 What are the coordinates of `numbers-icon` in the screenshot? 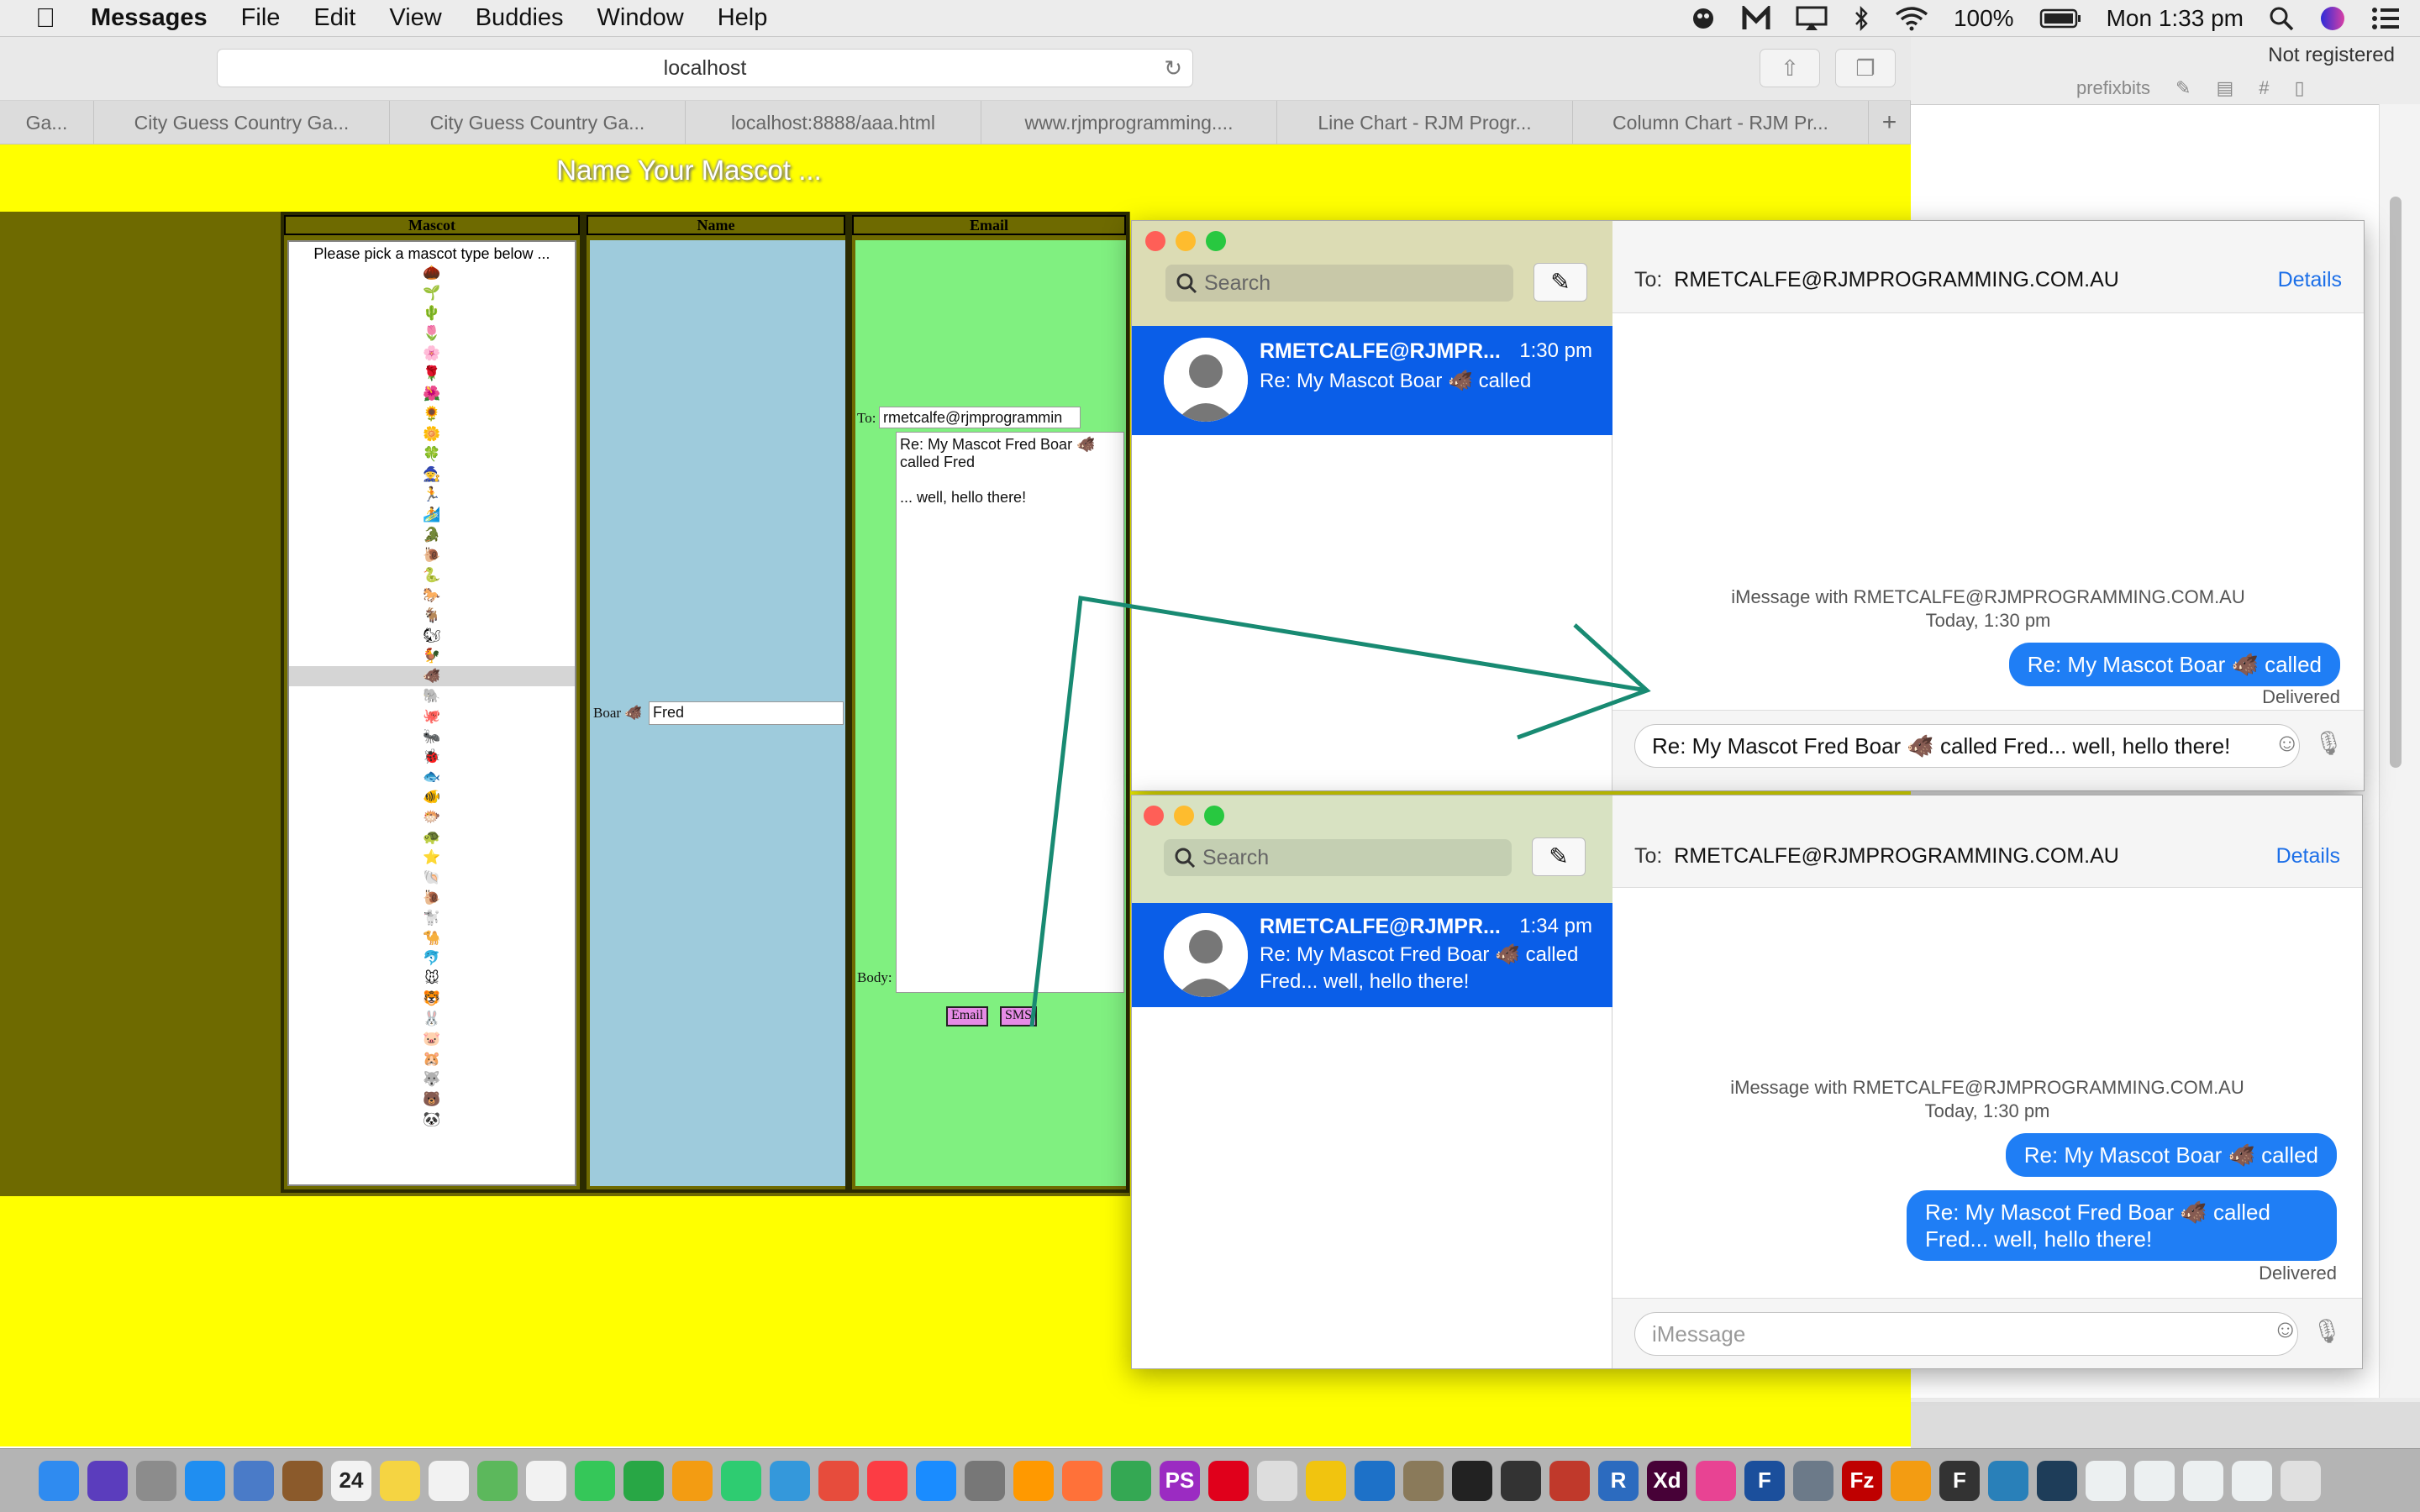 It's located at (741, 1480).